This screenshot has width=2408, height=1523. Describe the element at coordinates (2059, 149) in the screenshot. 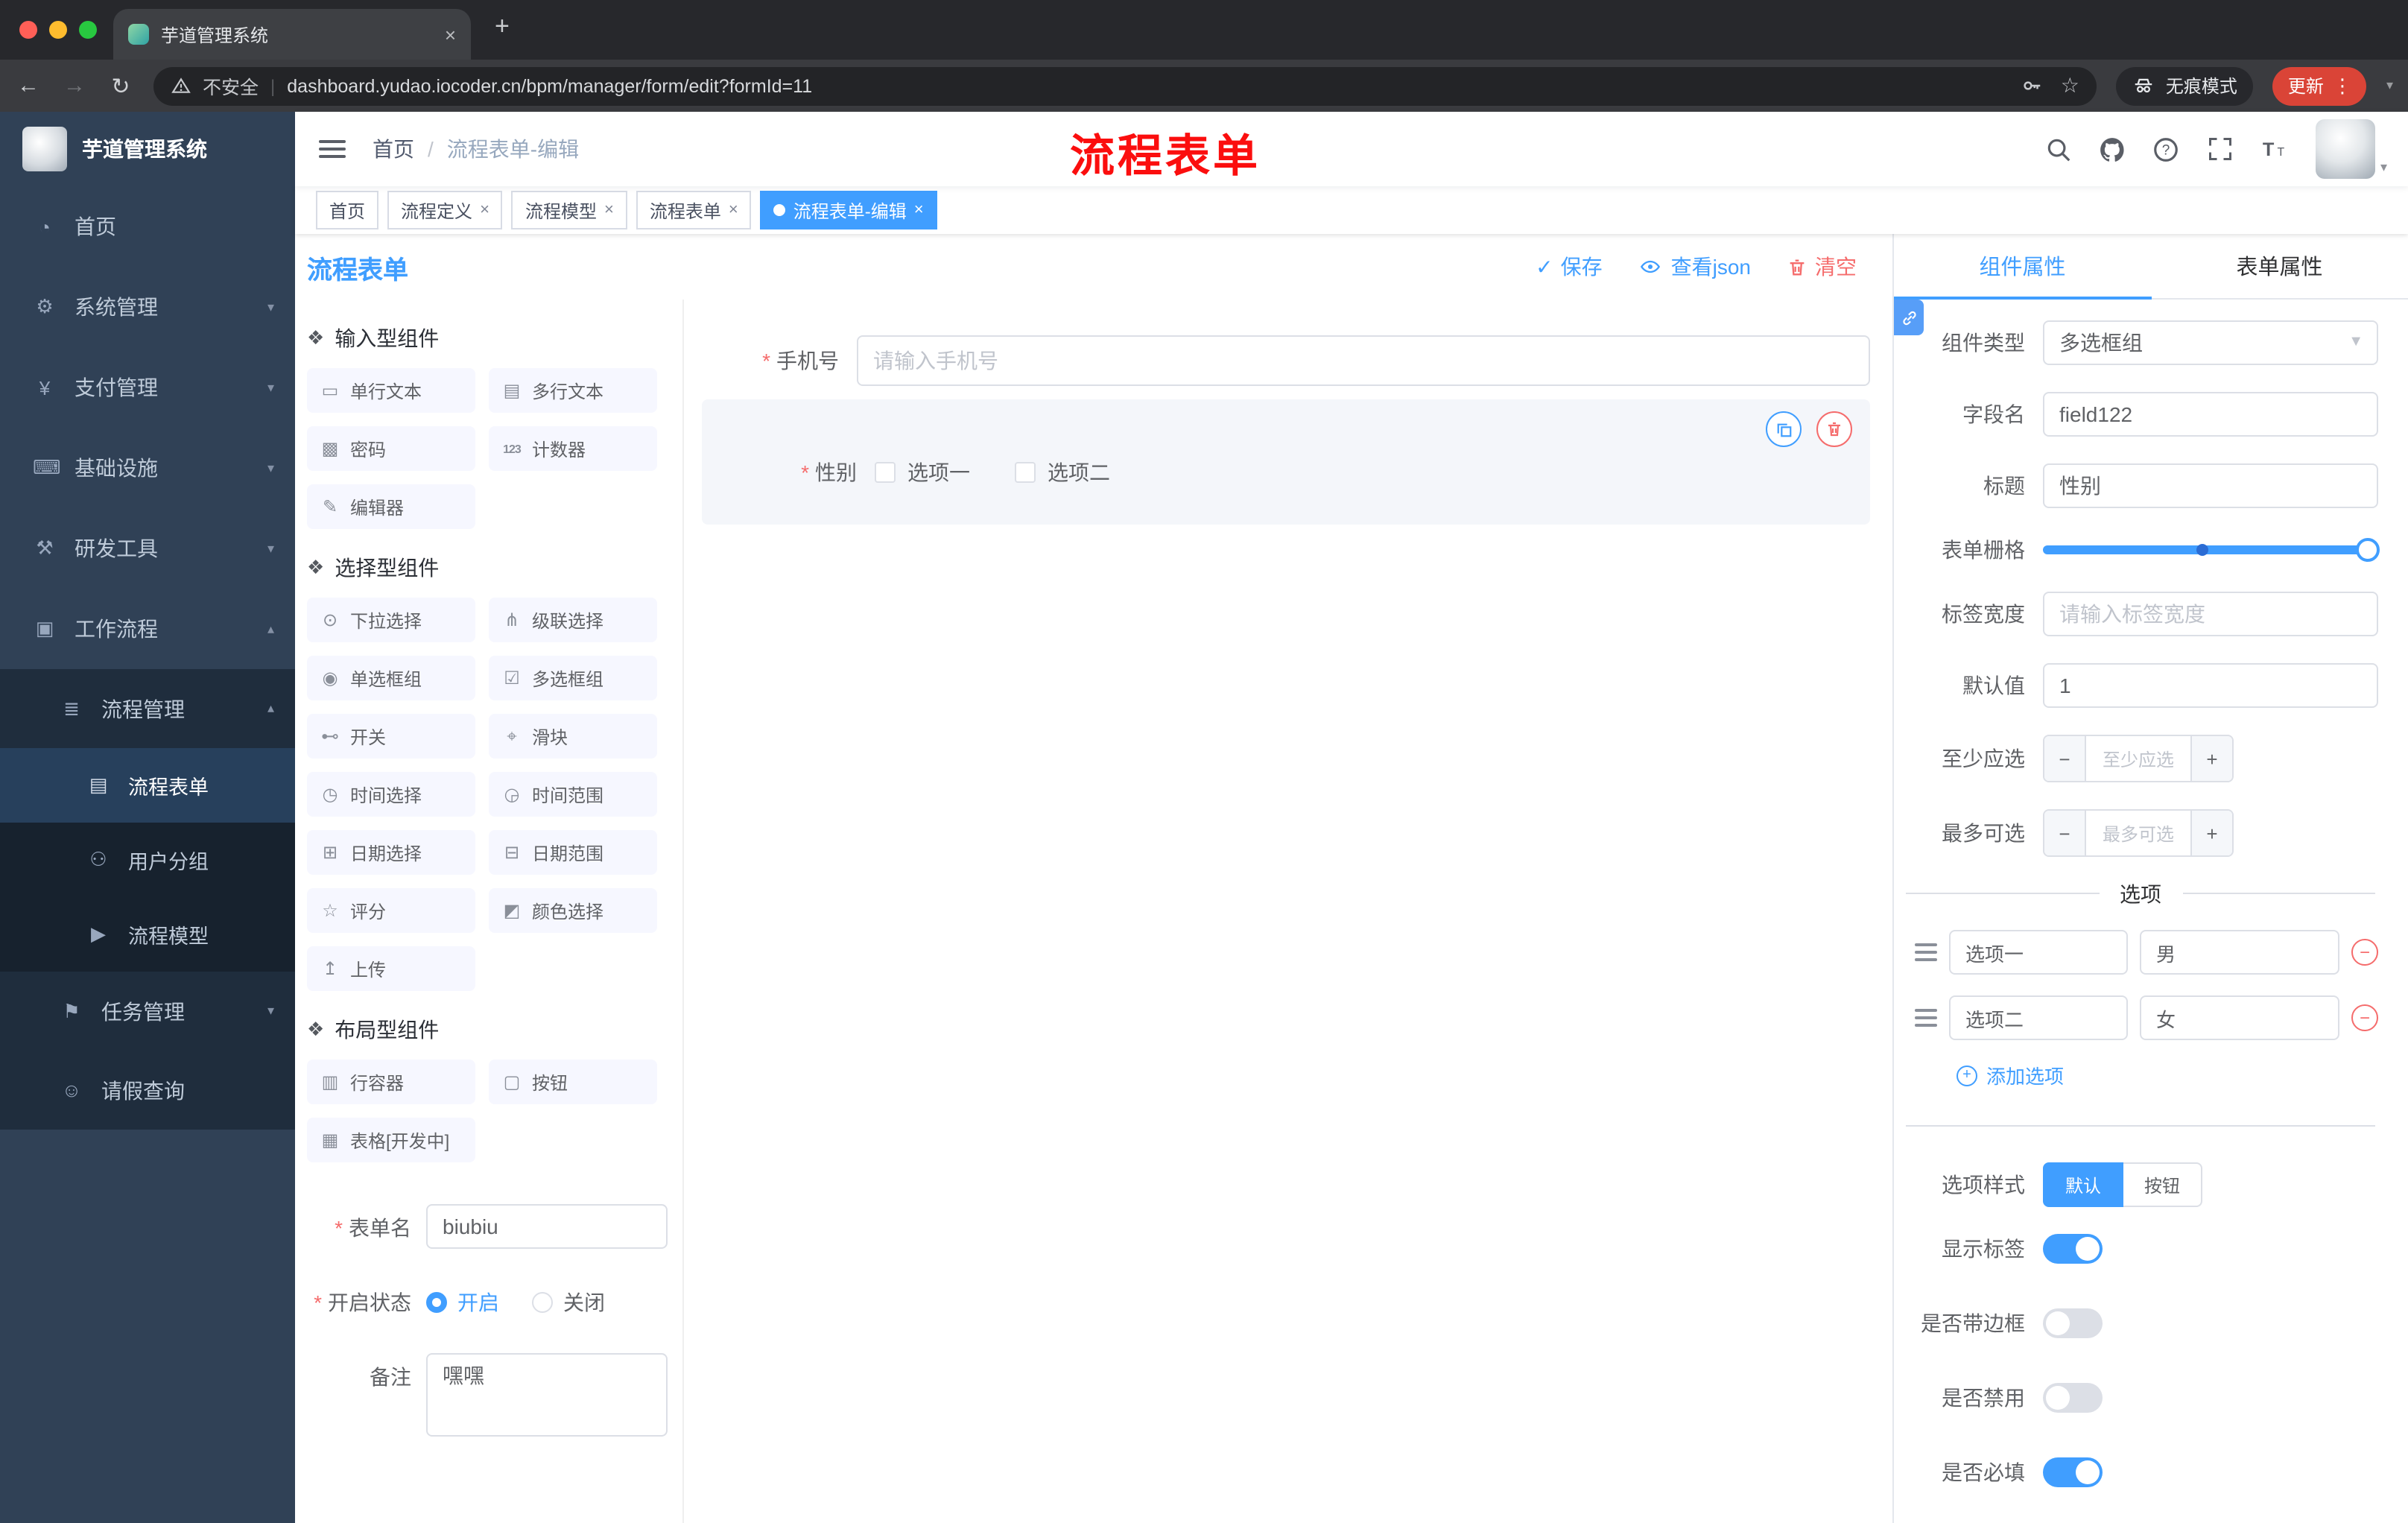

I see `search-icon` at that location.